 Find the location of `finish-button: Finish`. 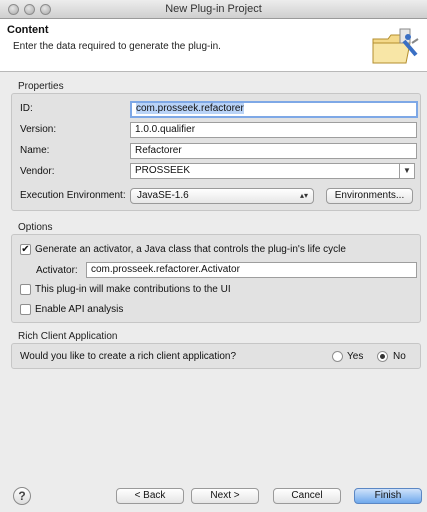

finish-button: Finish is located at coordinates (388, 496).